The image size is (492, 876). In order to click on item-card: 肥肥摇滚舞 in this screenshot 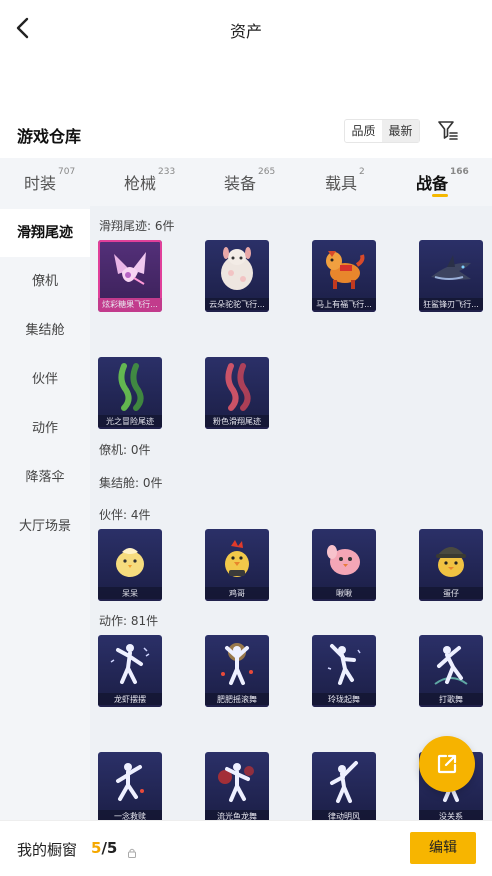, I will do `click(237, 671)`.